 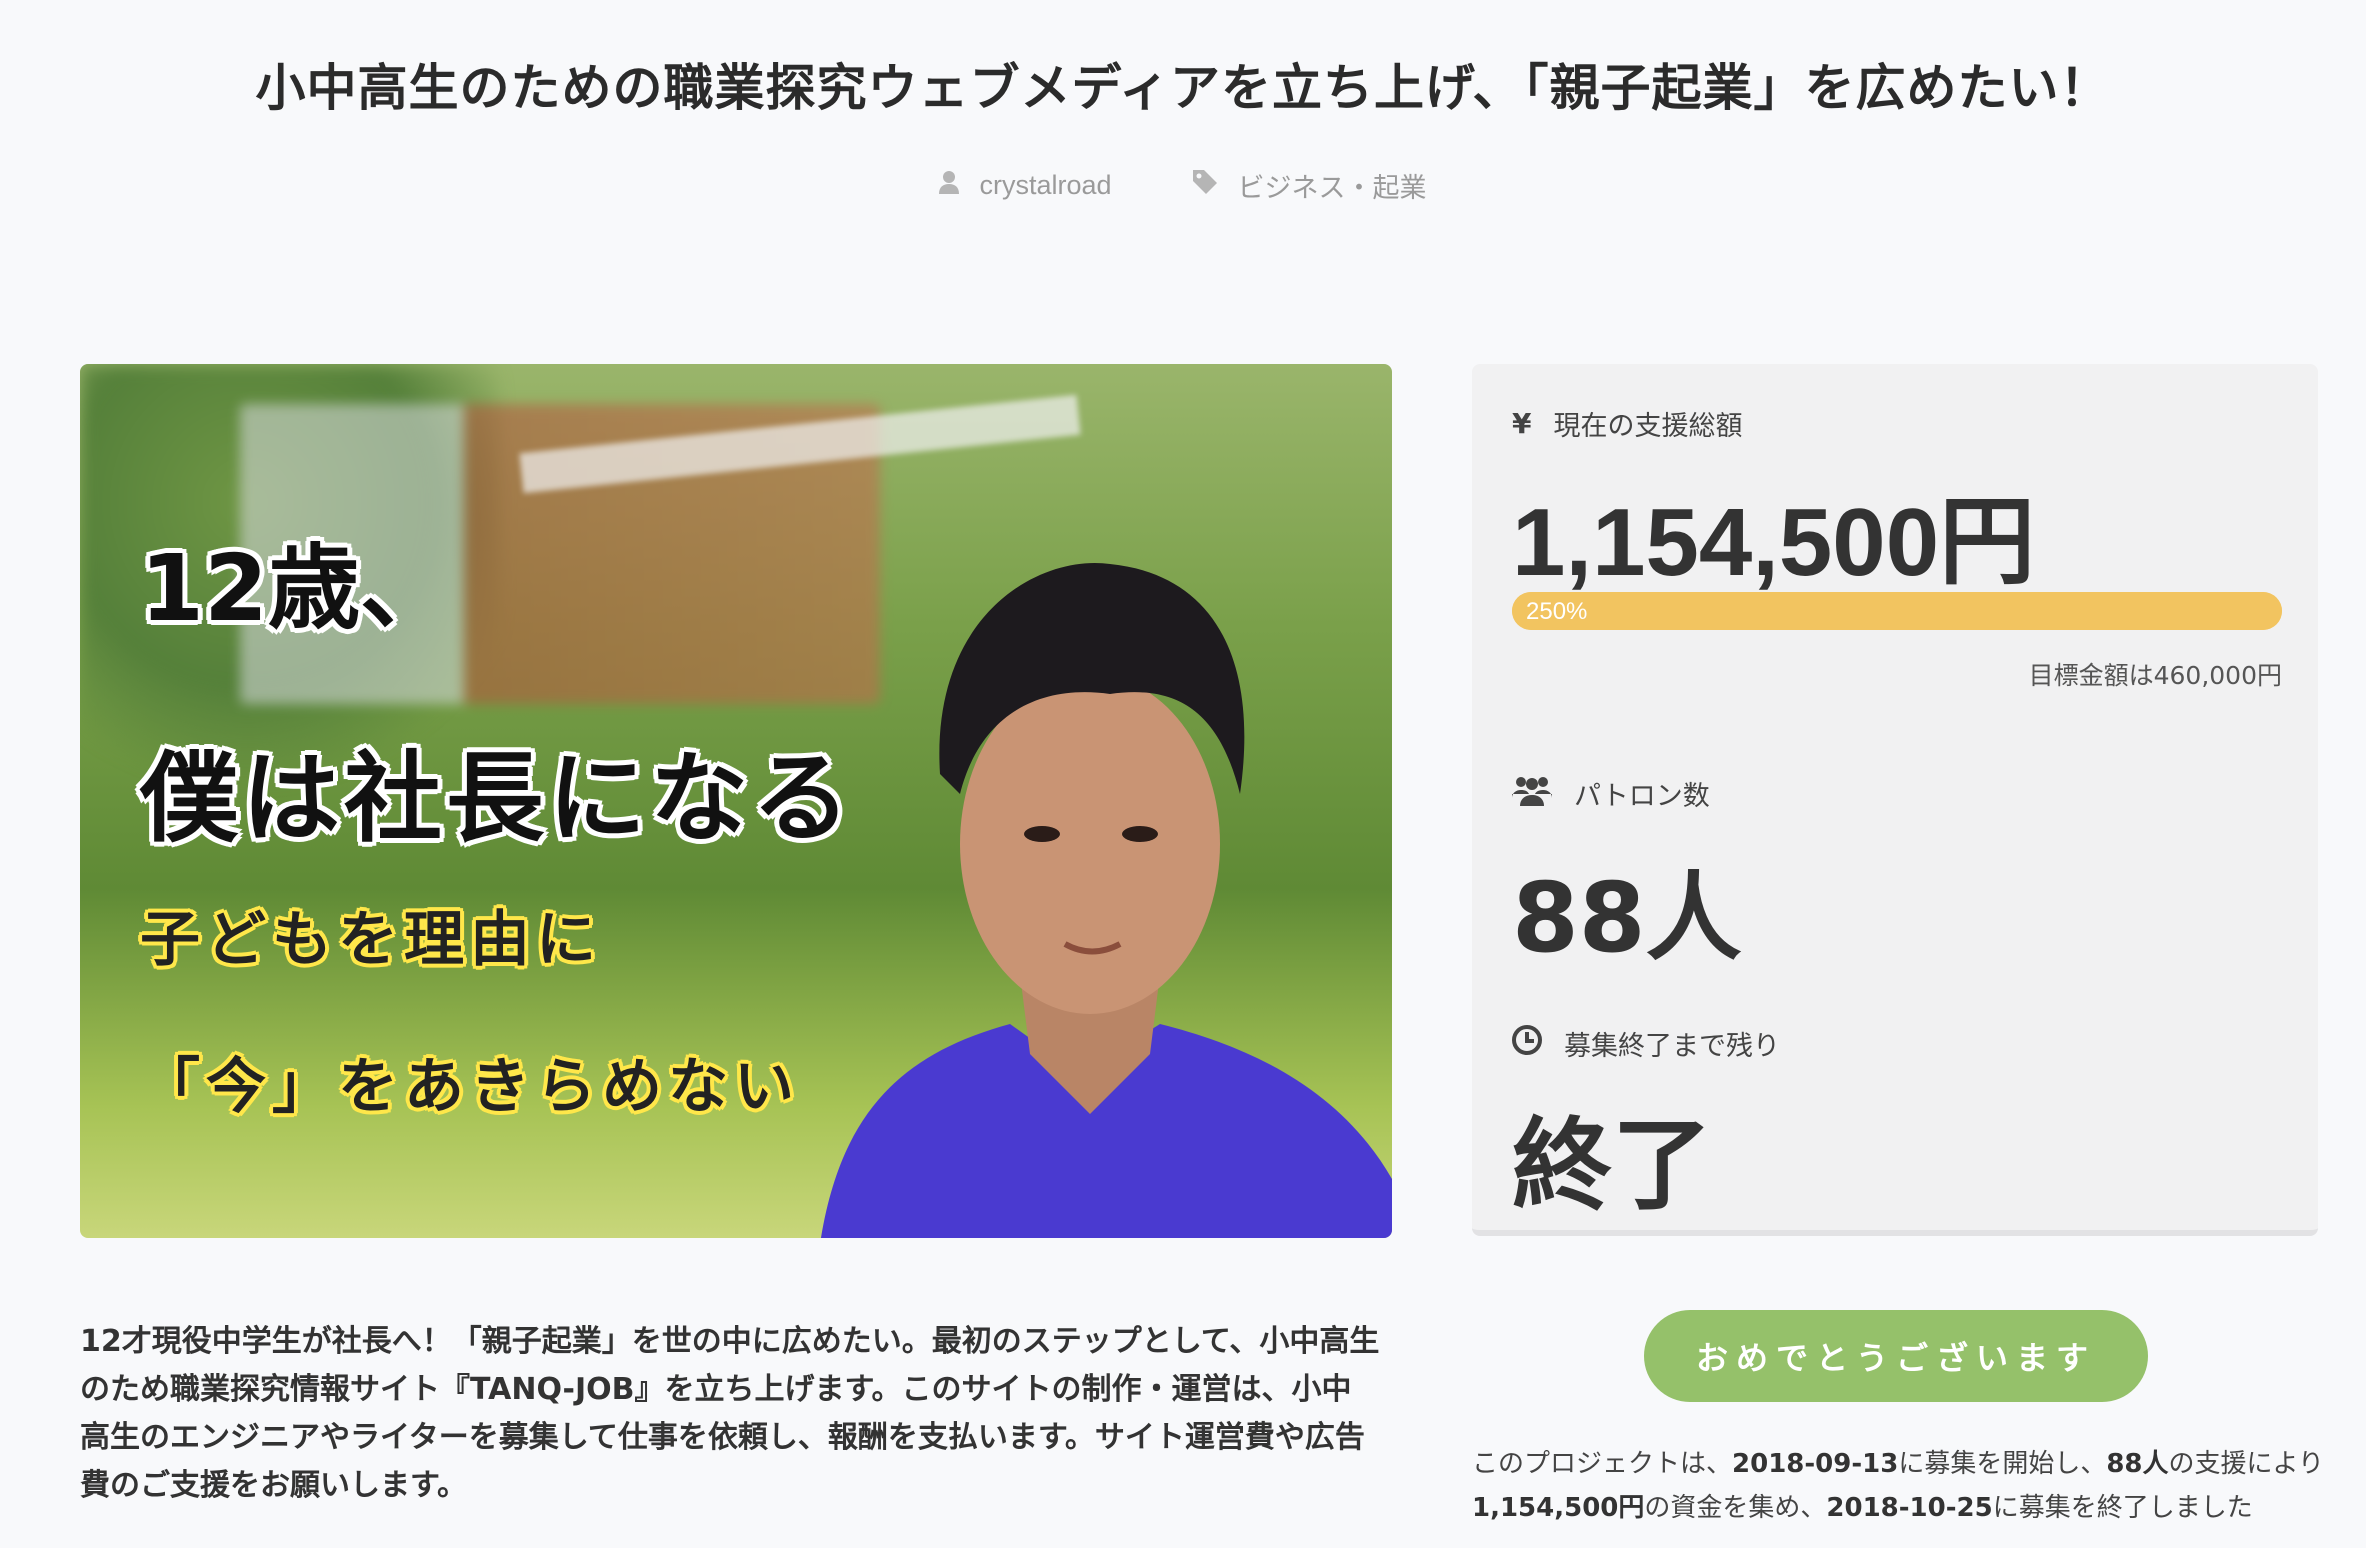 I want to click on author-name: crystalroad, so click(x=1045, y=185).